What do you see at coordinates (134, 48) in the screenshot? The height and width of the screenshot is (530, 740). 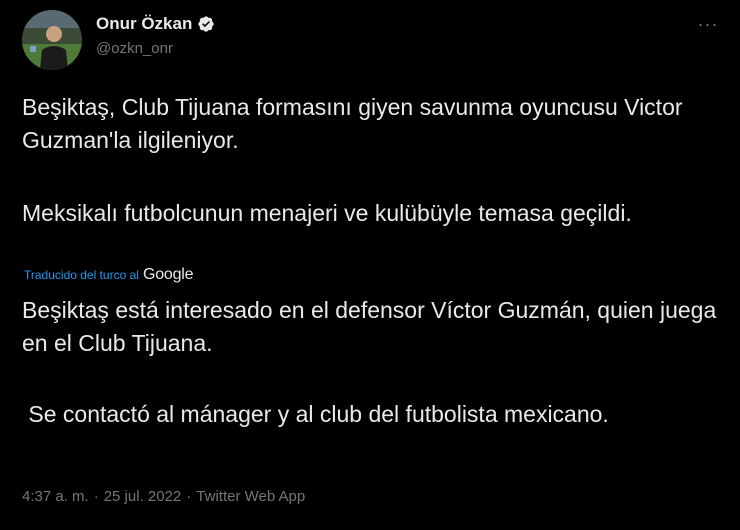 I see `author-handle: @ozkn_onr` at bounding box center [134, 48].